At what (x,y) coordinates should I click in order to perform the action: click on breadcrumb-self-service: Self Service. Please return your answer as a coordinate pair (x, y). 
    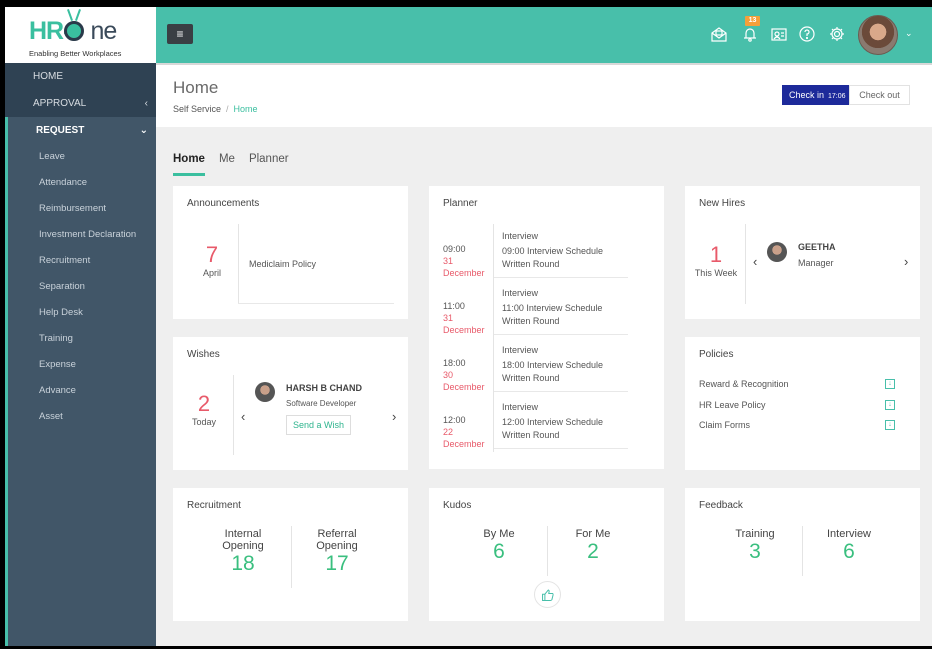
    Looking at the image, I should click on (197, 109).